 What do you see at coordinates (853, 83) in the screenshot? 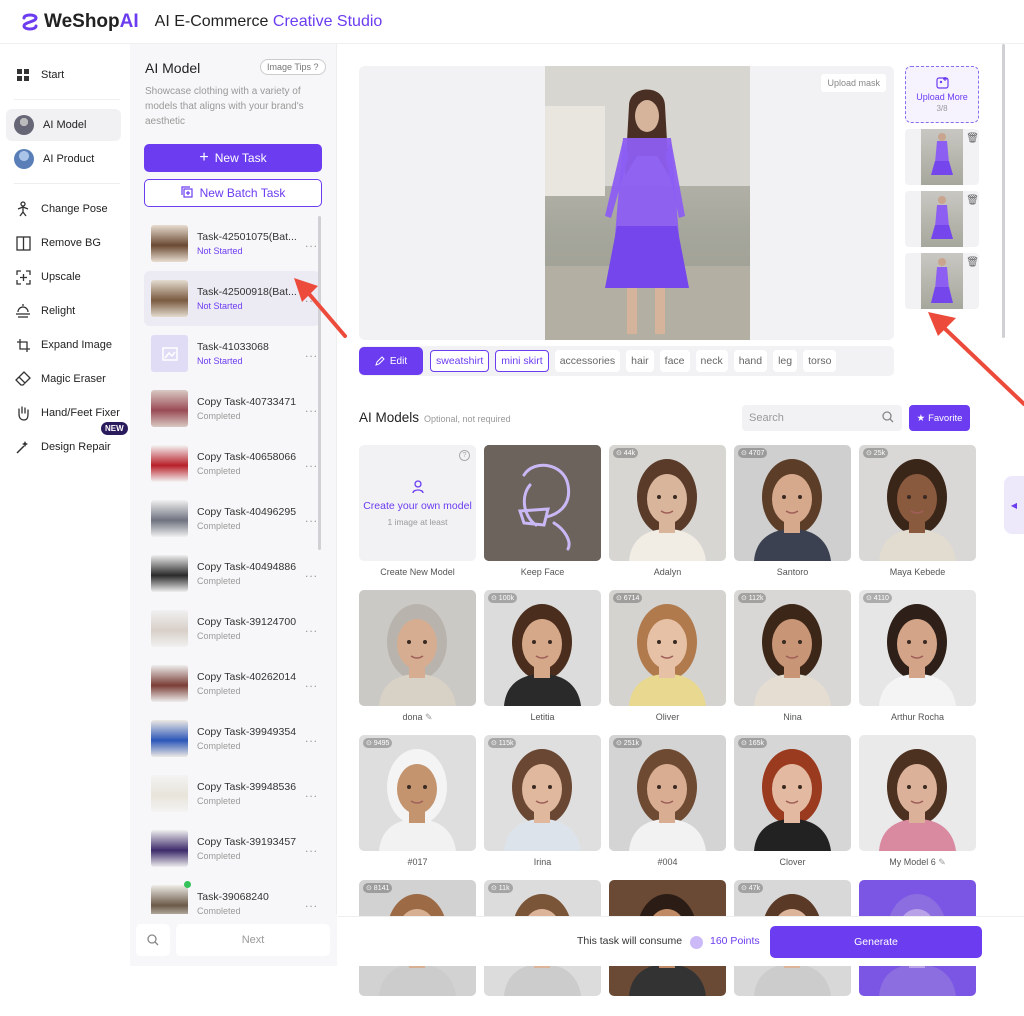
I see `upload-mask-button: Upload mask` at bounding box center [853, 83].